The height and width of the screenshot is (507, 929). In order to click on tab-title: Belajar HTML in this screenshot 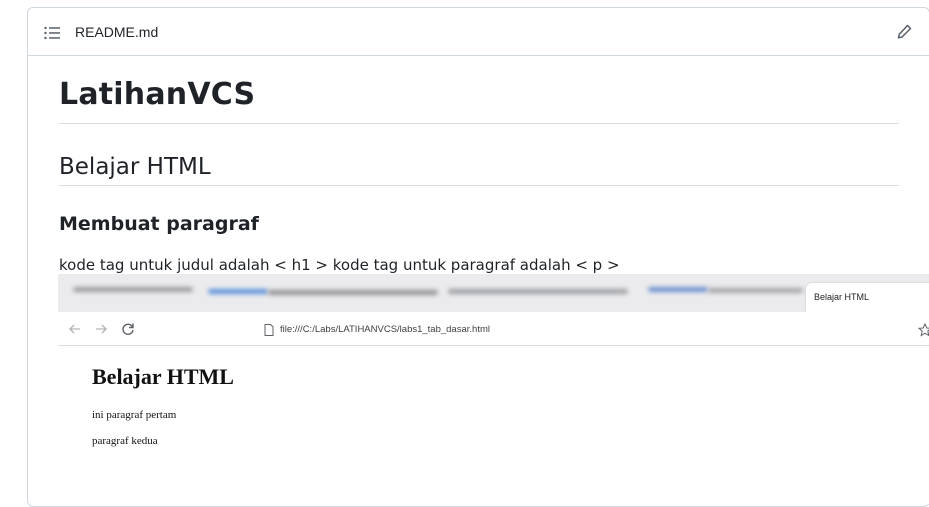, I will do `click(842, 297)`.